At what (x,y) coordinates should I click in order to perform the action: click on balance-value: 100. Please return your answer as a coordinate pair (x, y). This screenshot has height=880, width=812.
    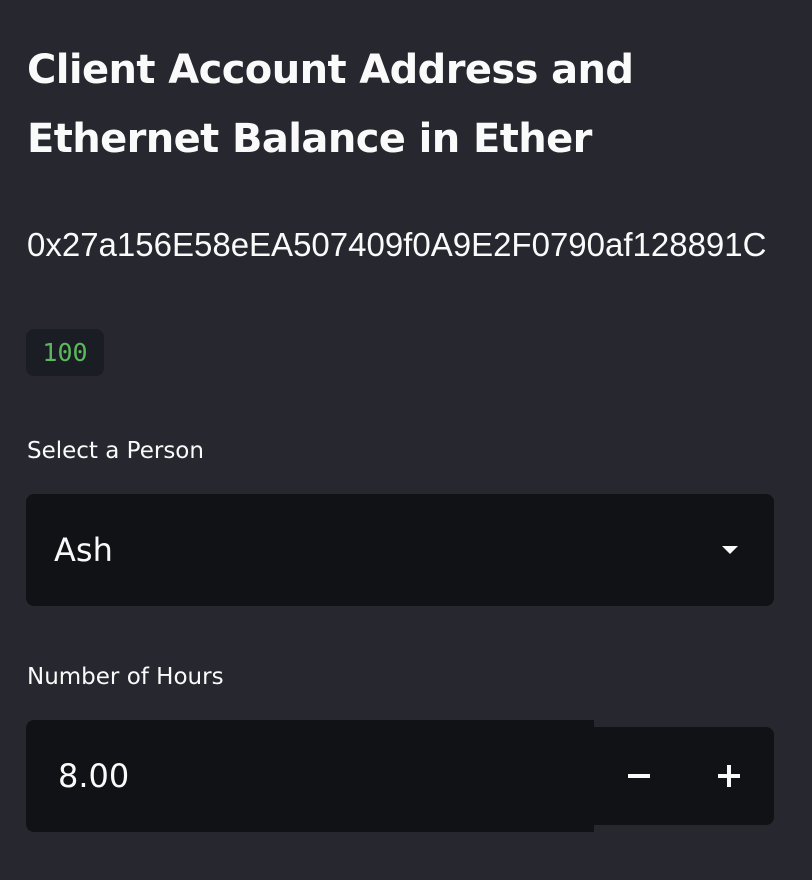
    Looking at the image, I should click on (65, 352).